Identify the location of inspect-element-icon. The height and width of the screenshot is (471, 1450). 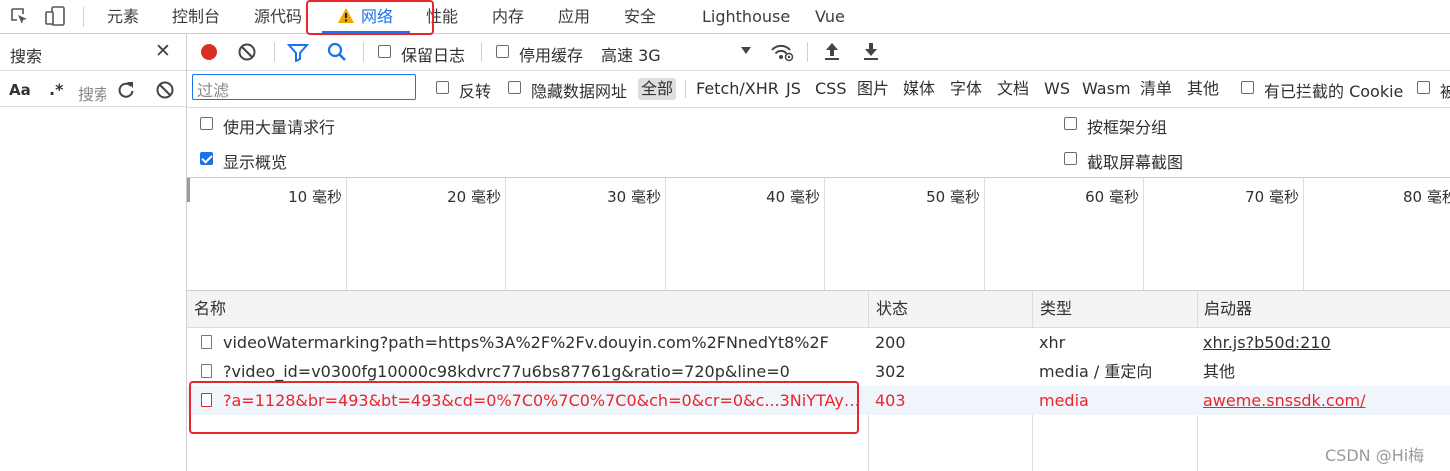
(19, 16).